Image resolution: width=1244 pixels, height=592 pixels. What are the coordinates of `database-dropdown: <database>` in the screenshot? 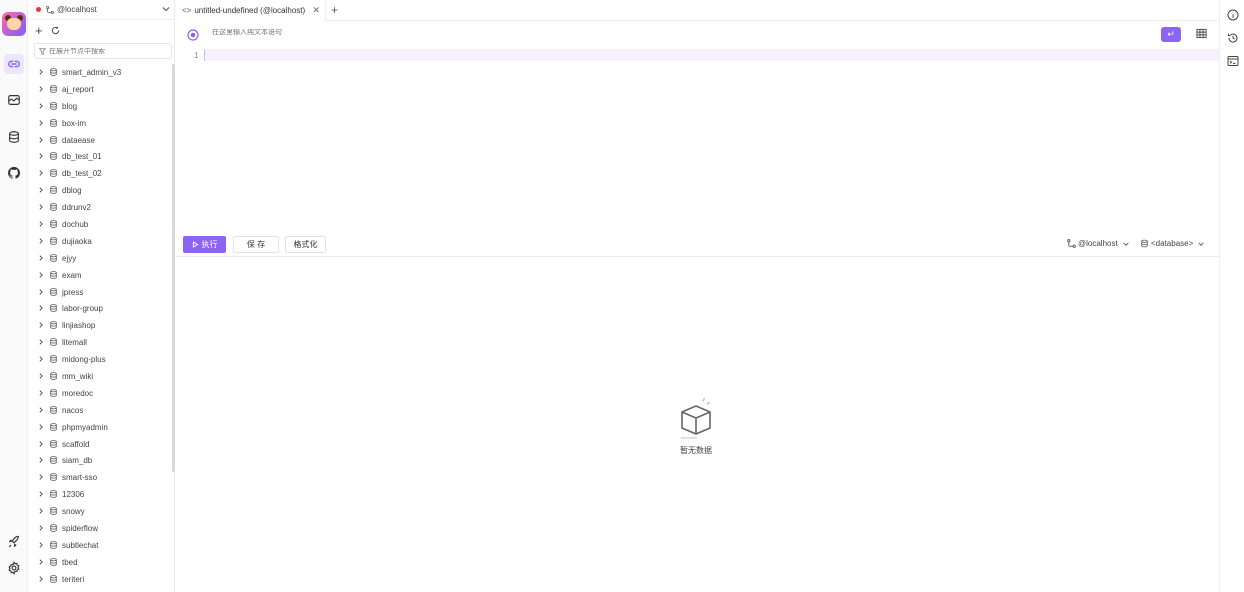 It's located at (1173, 243).